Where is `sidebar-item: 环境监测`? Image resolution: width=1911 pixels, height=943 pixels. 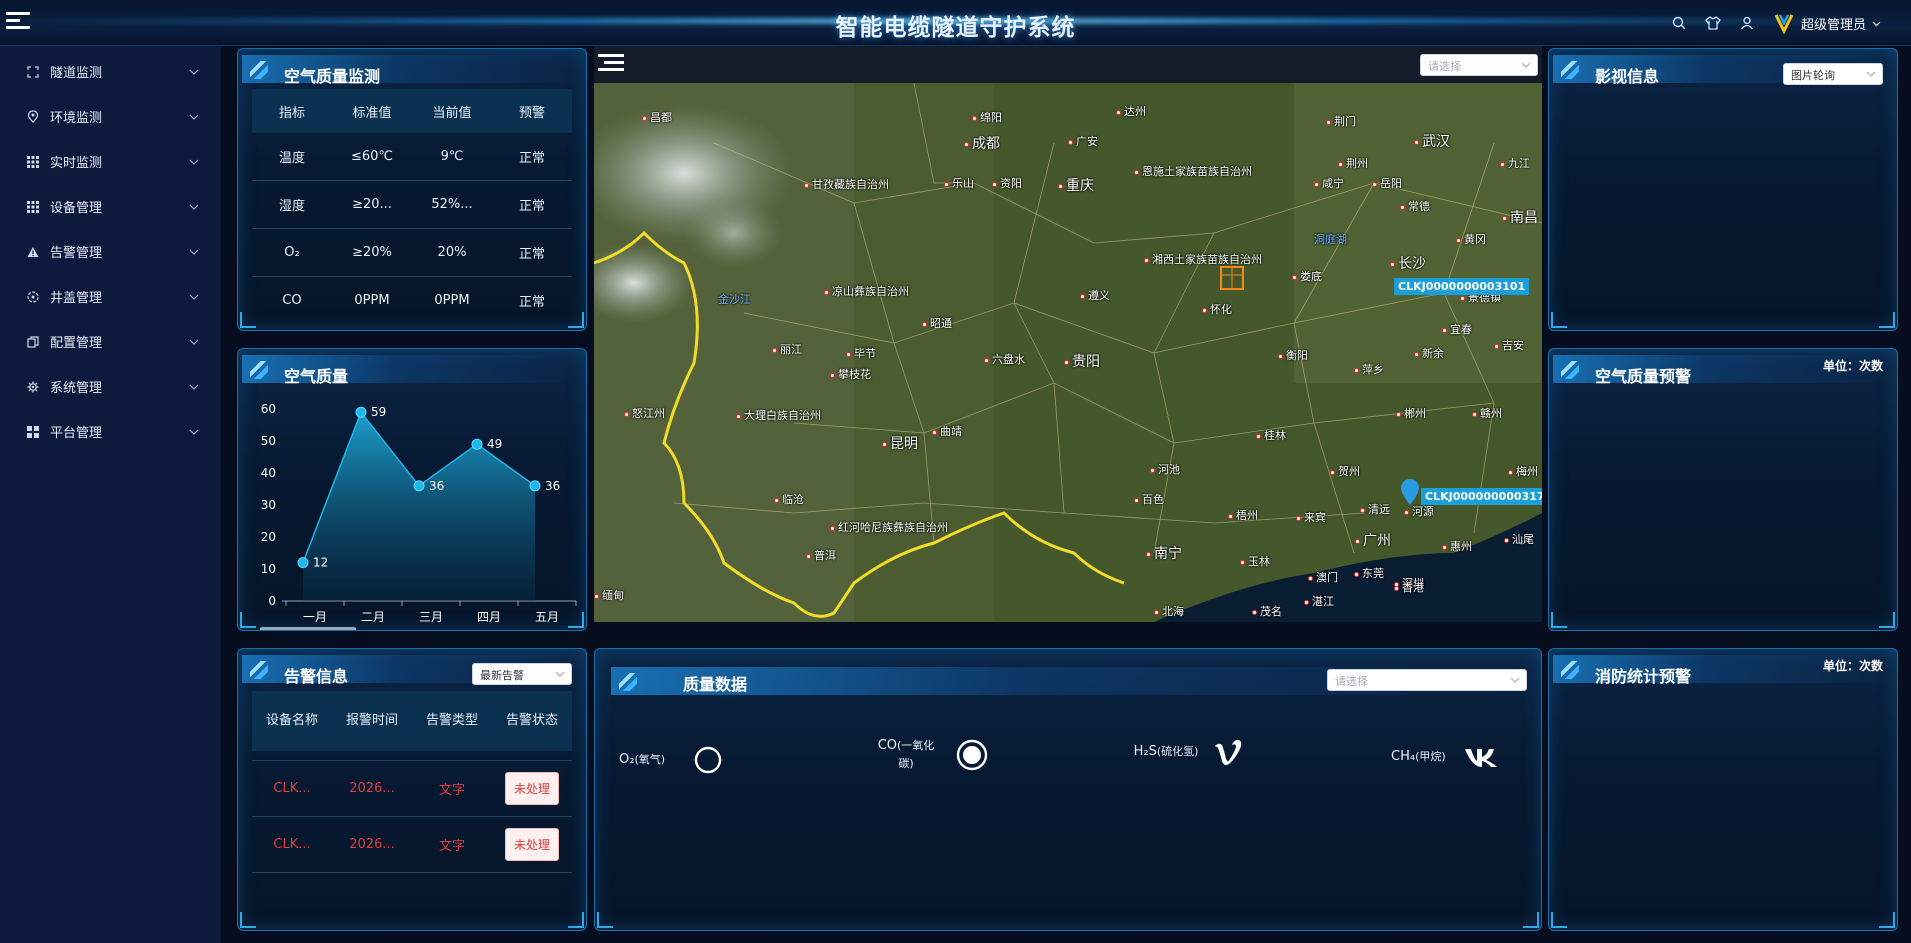
sidebar-item: 环境监测 is located at coordinates (110, 116).